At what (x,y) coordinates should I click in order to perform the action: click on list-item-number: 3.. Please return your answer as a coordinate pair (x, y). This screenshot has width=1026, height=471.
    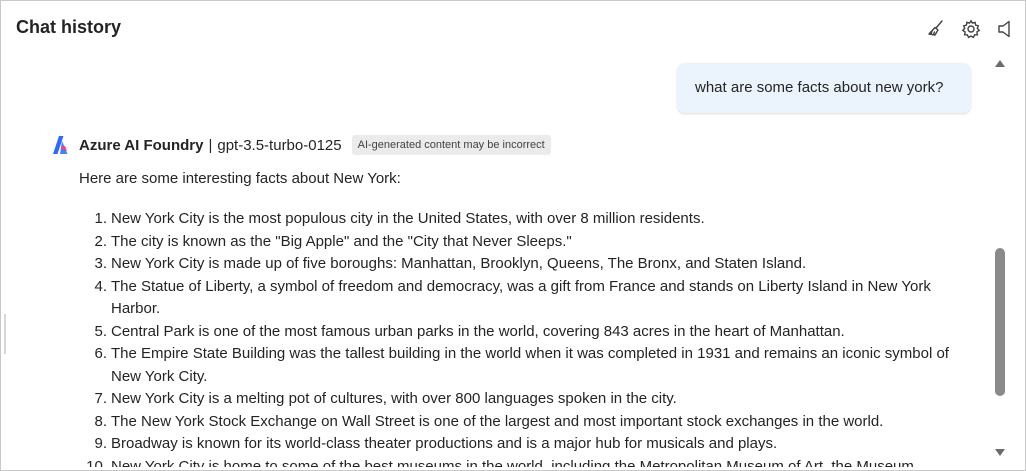
    Looking at the image, I should click on (100, 263).